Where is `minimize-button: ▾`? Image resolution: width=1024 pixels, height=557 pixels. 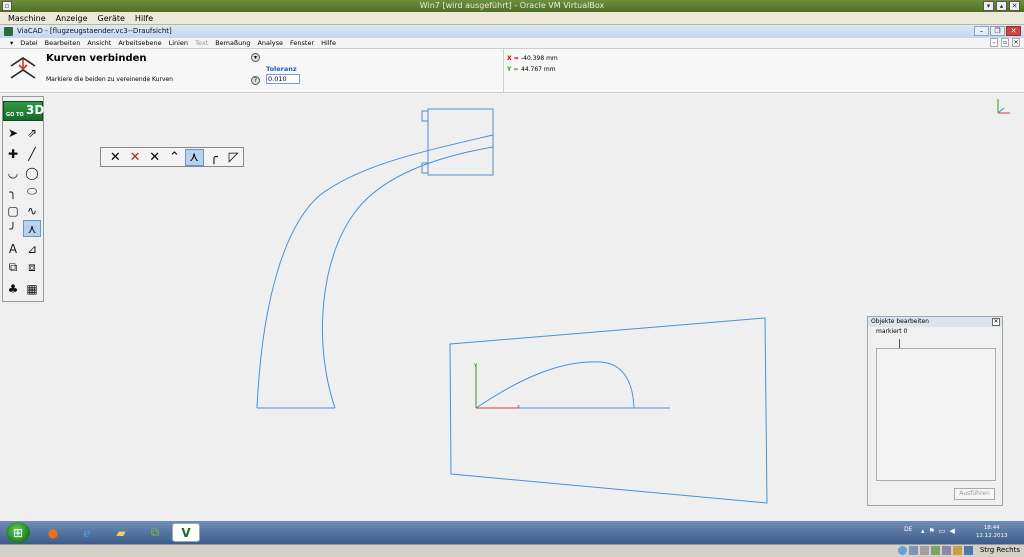
minimize-button: ▾ is located at coordinates (988, 6).